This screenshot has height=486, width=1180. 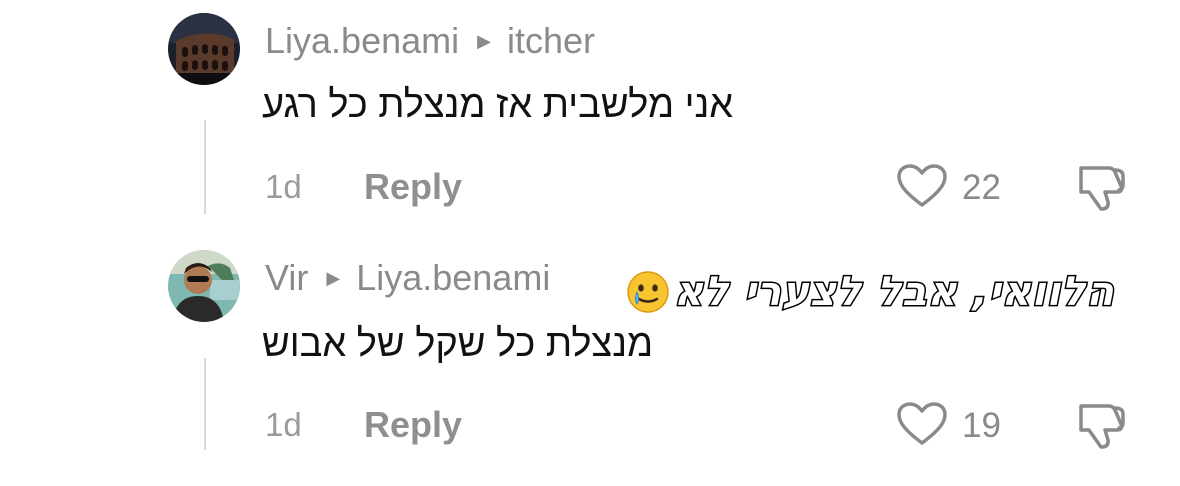 What do you see at coordinates (286, 278) in the screenshot?
I see `author-name: Vir` at bounding box center [286, 278].